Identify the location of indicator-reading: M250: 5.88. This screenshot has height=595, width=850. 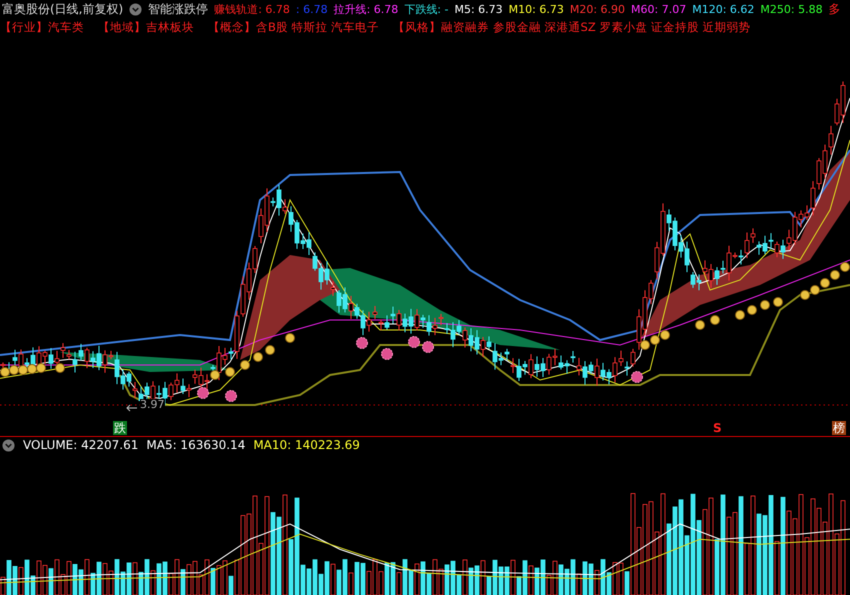
(791, 9).